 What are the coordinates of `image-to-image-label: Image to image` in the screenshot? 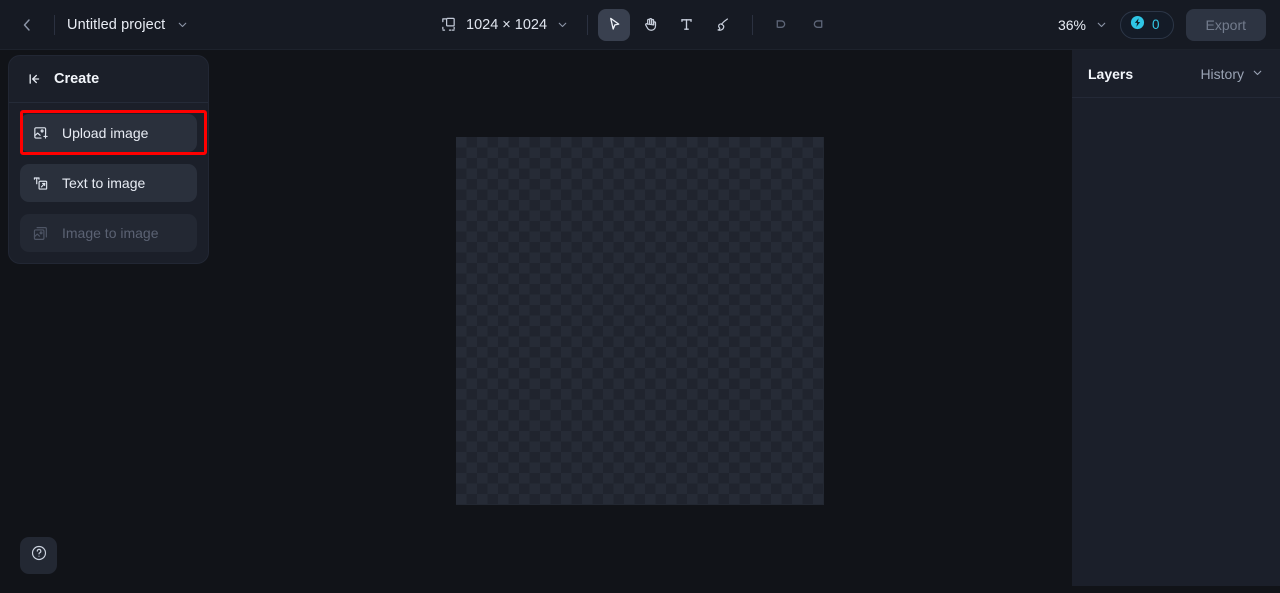 It's located at (110, 233).